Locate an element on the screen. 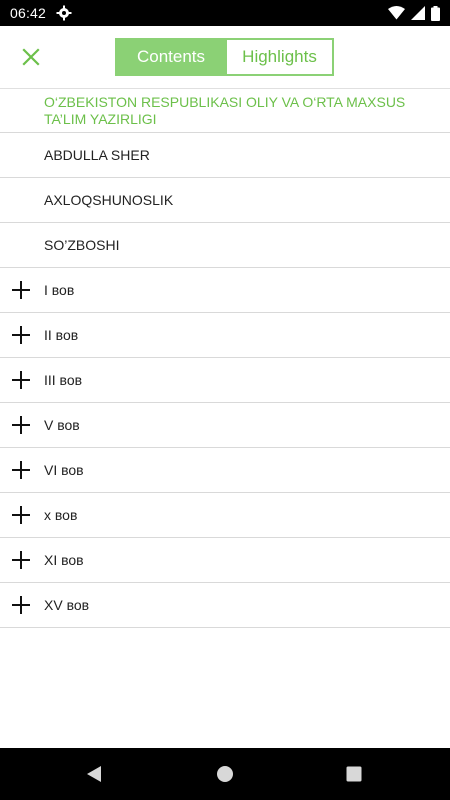 This screenshot has width=450, height=800. toc-item: V вов is located at coordinates (225, 425).